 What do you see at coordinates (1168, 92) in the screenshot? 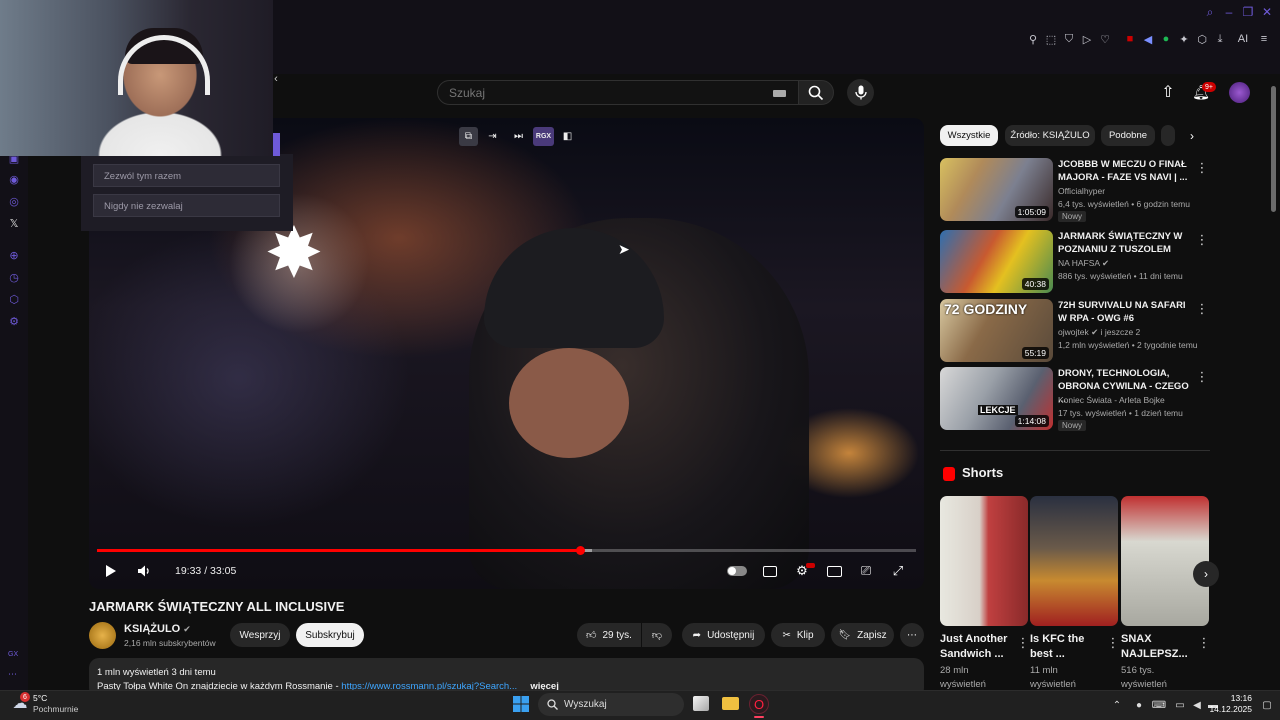
I see `upload-icon: ⇧` at bounding box center [1168, 92].